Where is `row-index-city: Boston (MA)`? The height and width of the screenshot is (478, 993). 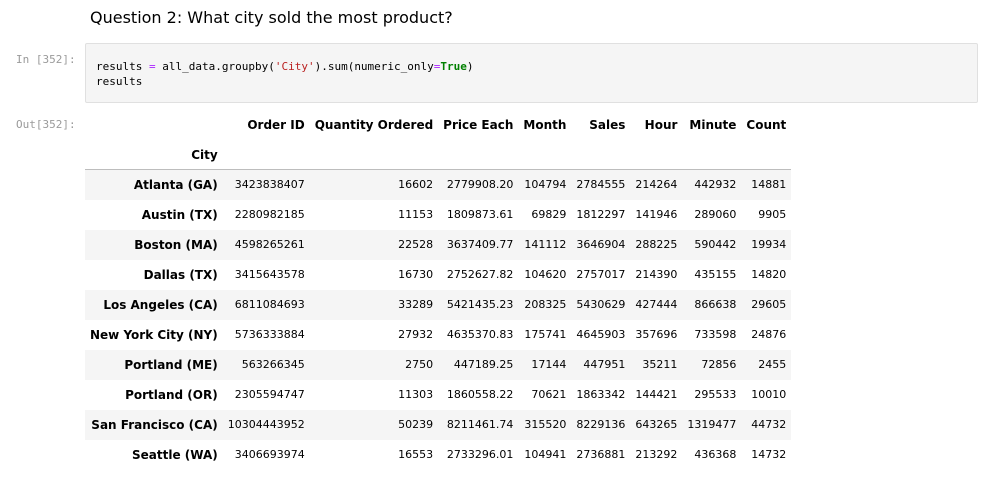
row-index-city: Boston (MA) is located at coordinates (176, 244).